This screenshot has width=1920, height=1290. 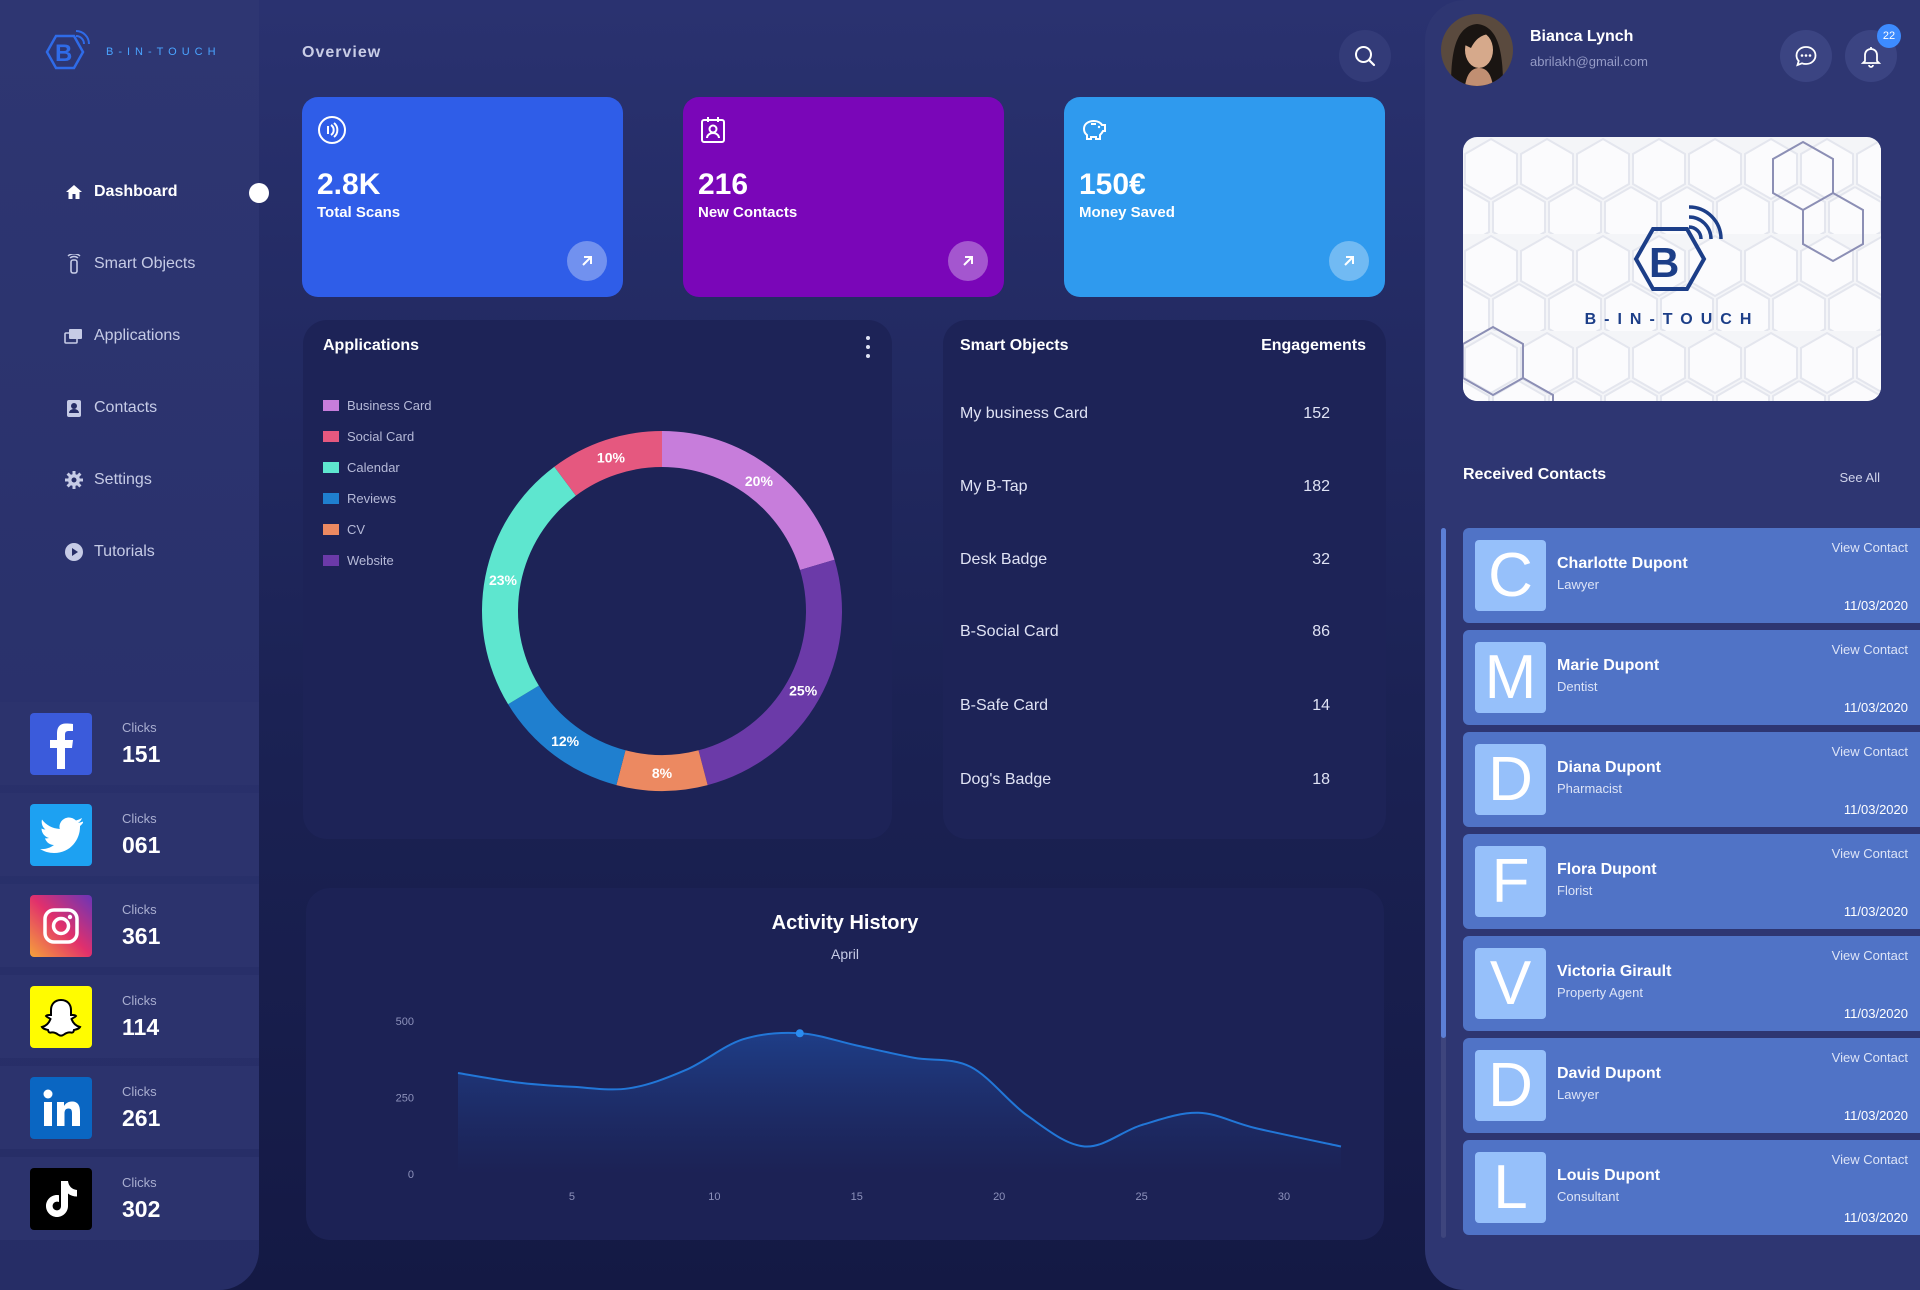 I want to click on notifications-button: 22, so click(x=1873, y=53).